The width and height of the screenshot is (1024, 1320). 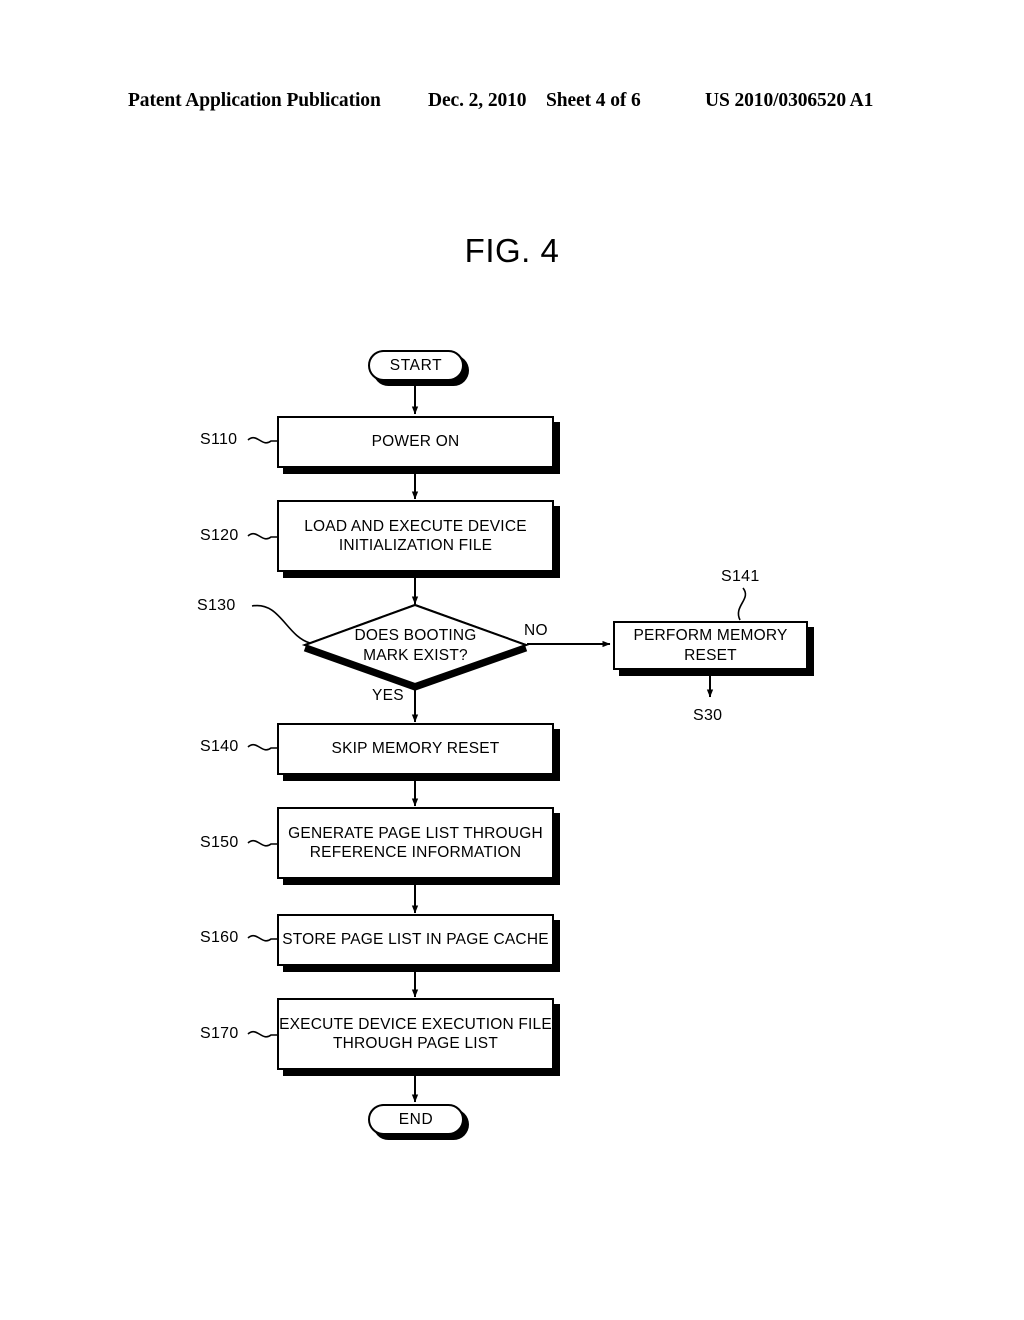 What do you see at coordinates (262, 747) in the screenshot?
I see `leader-line-s140` at bounding box center [262, 747].